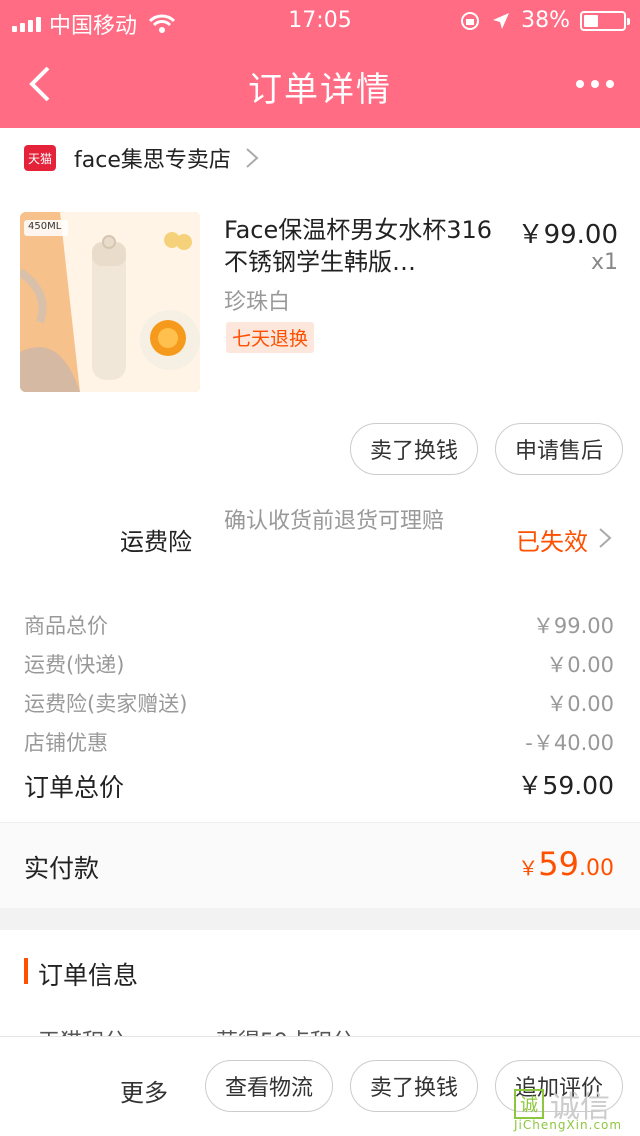 The height and width of the screenshot is (1136, 640). Describe the element at coordinates (320, 20) in the screenshot. I see `status-bar: 中国移动 17:05 38%` at that location.